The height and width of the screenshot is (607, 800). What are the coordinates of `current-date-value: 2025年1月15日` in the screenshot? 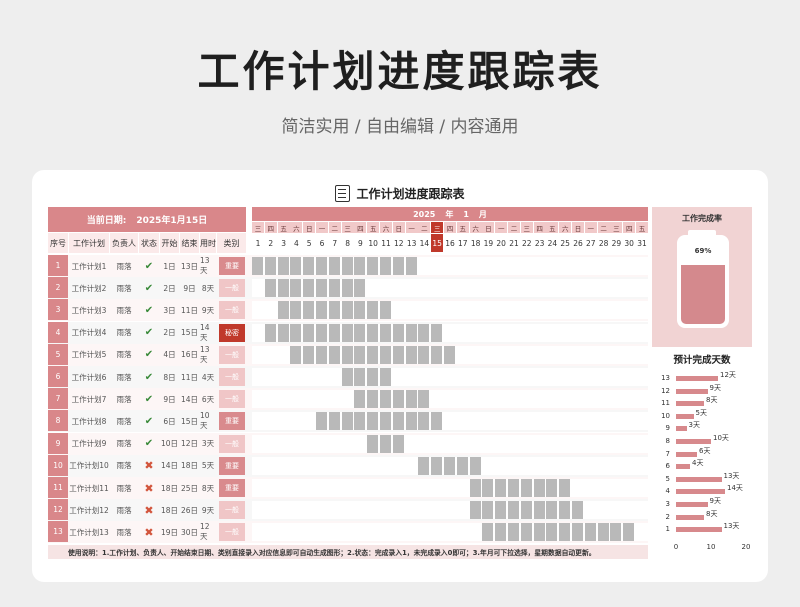 It's located at (171, 219).